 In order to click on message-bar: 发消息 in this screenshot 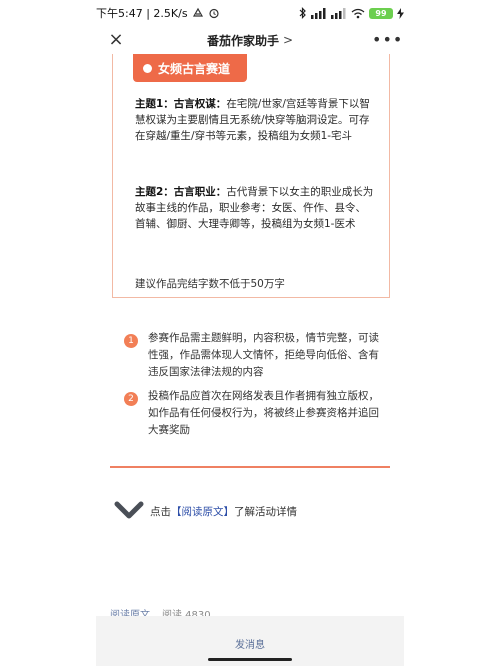, I will do `click(250, 641)`.